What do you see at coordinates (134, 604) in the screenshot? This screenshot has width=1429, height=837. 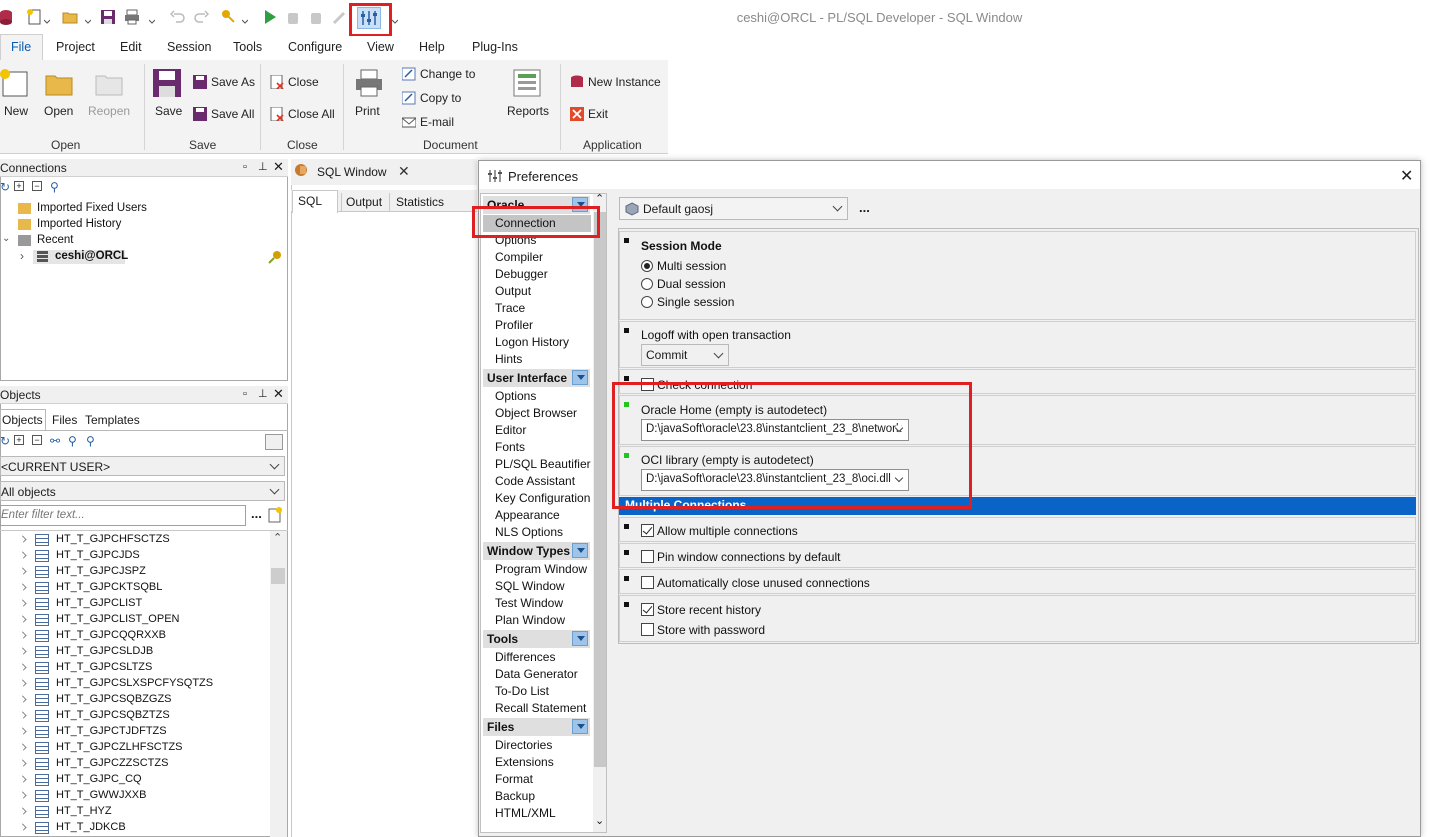 I see `list-item: HT_T_GJPCLIST` at bounding box center [134, 604].